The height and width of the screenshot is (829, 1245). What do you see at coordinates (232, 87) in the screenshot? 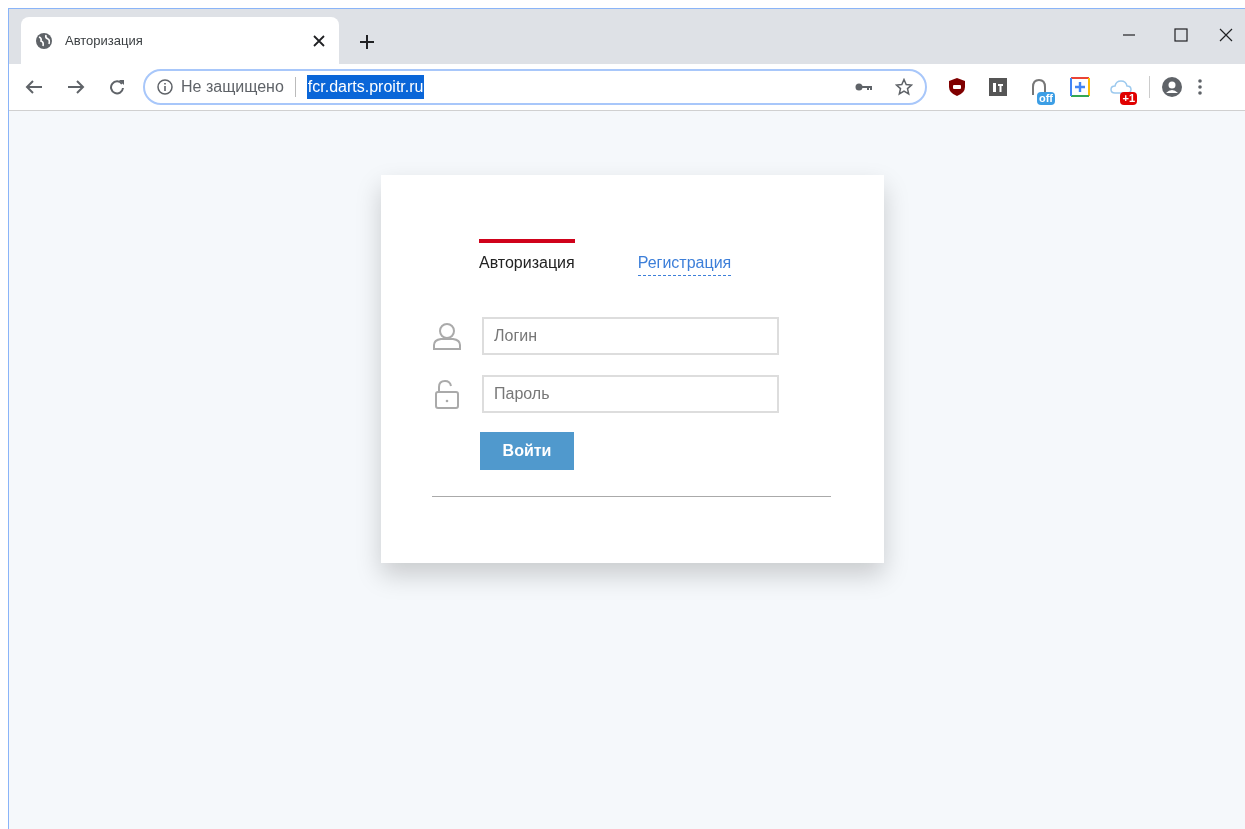
I see `security-label: Не защищено` at bounding box center [232, 87].